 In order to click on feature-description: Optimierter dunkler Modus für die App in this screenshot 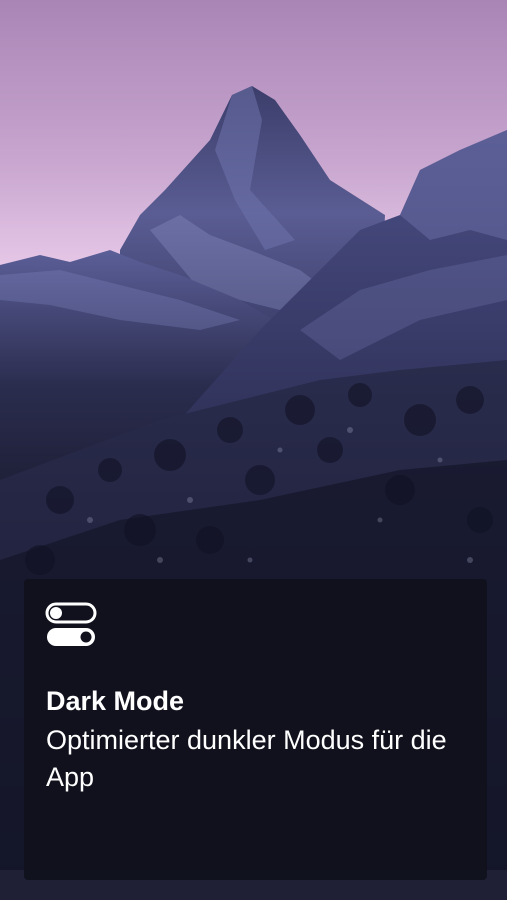, I will do `click(246, 758)`.